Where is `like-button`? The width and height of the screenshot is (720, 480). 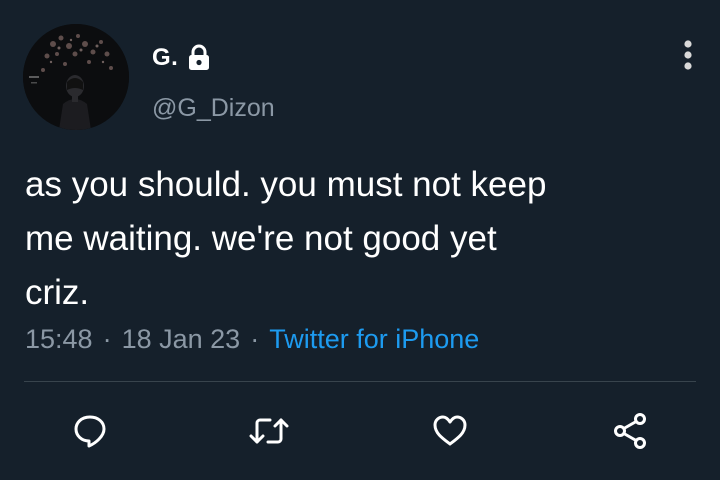
like-button is located at coordinates (450, 431).